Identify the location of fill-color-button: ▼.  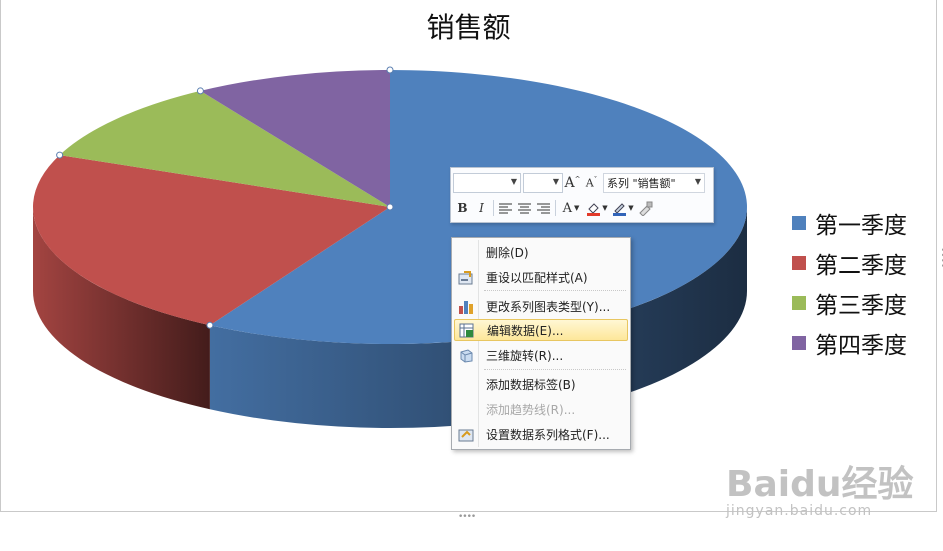
(597, 208).